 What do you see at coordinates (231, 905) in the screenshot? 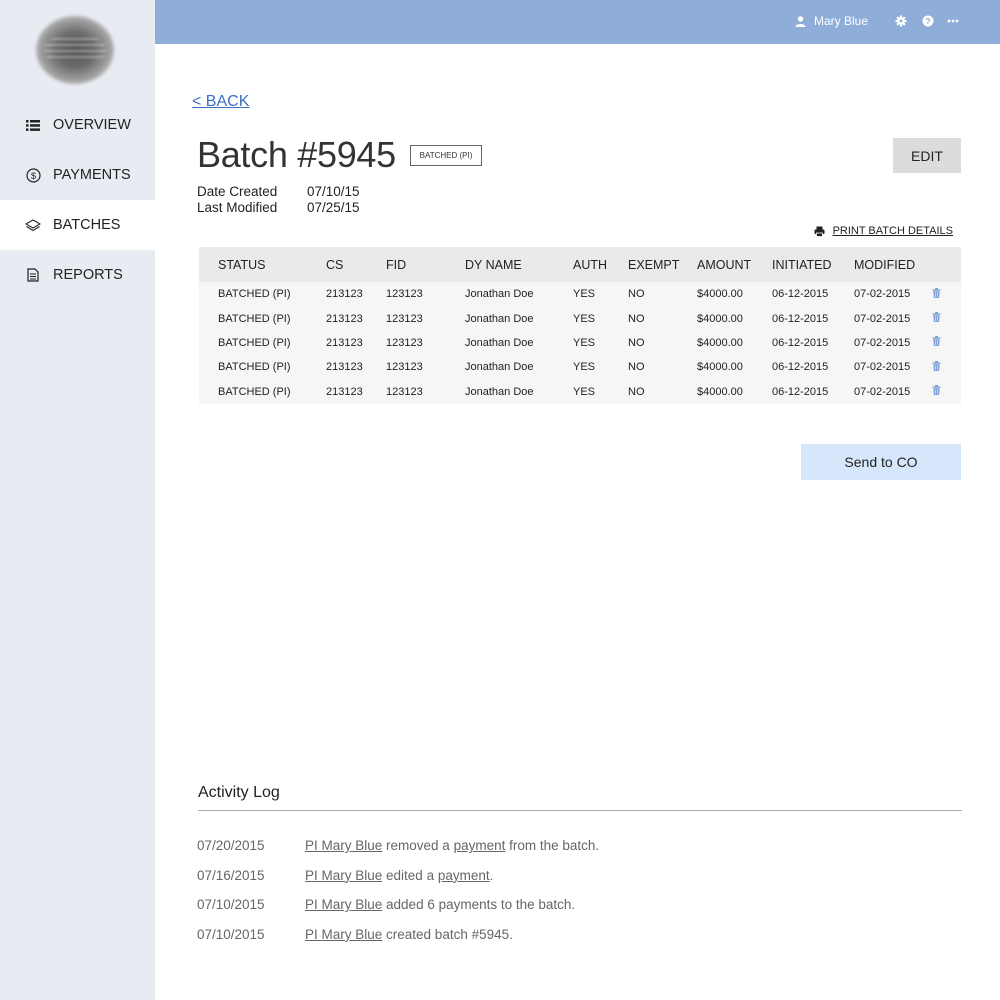
I see `log-date: 07/10/2015` at bounding box center [231, 905].